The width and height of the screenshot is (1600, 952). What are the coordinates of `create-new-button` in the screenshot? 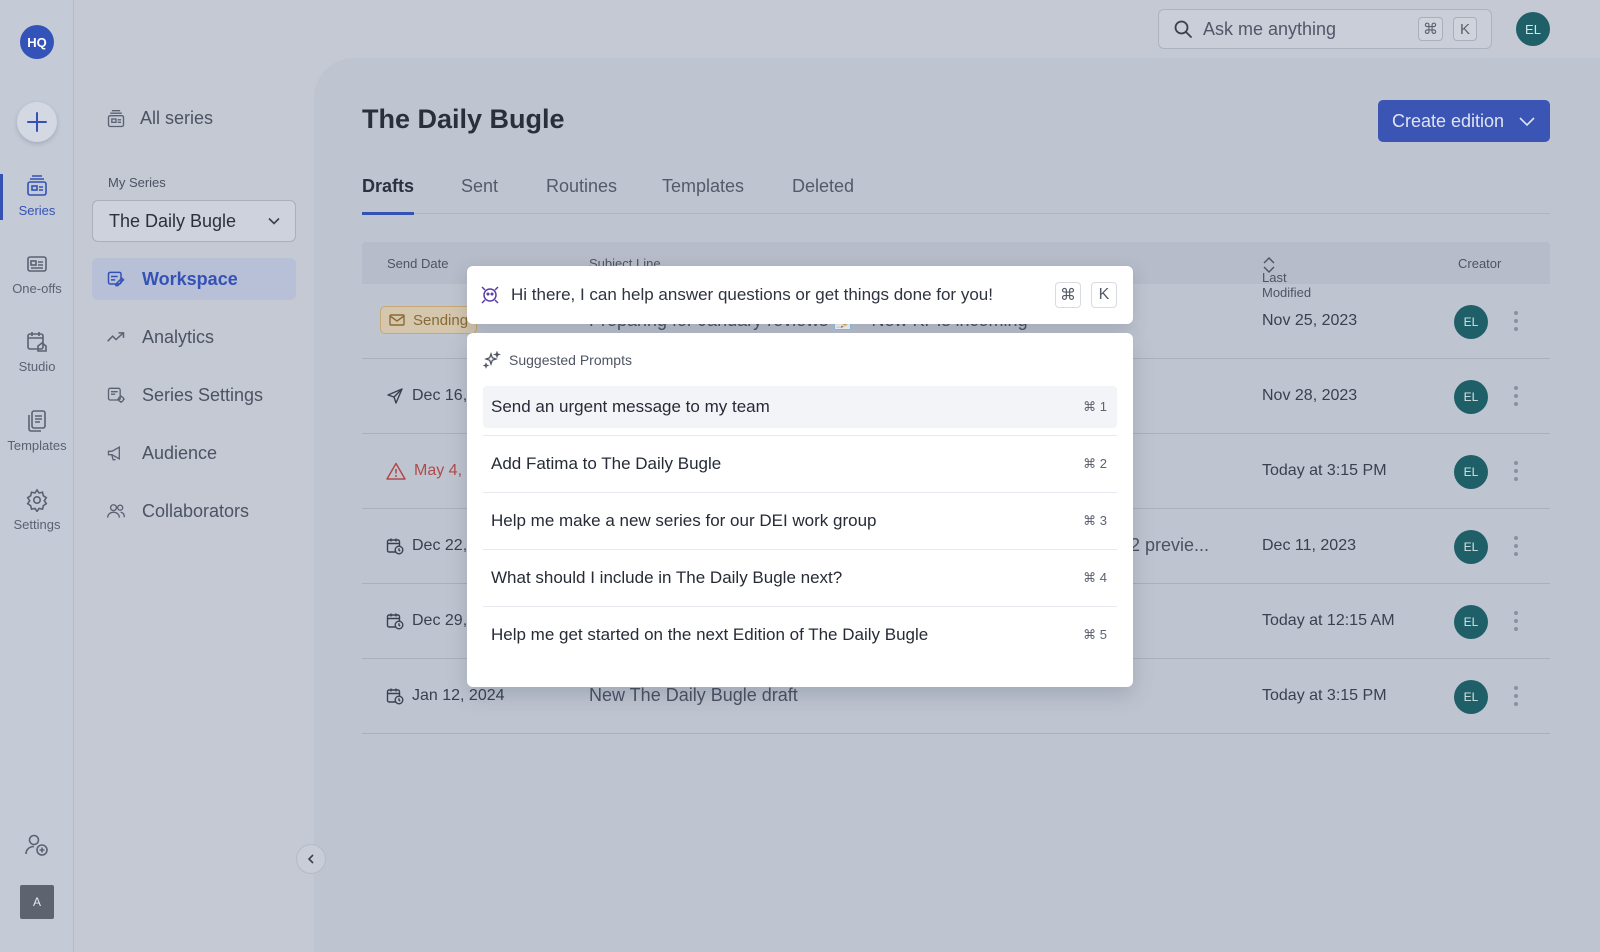 It's located at (37, 122).